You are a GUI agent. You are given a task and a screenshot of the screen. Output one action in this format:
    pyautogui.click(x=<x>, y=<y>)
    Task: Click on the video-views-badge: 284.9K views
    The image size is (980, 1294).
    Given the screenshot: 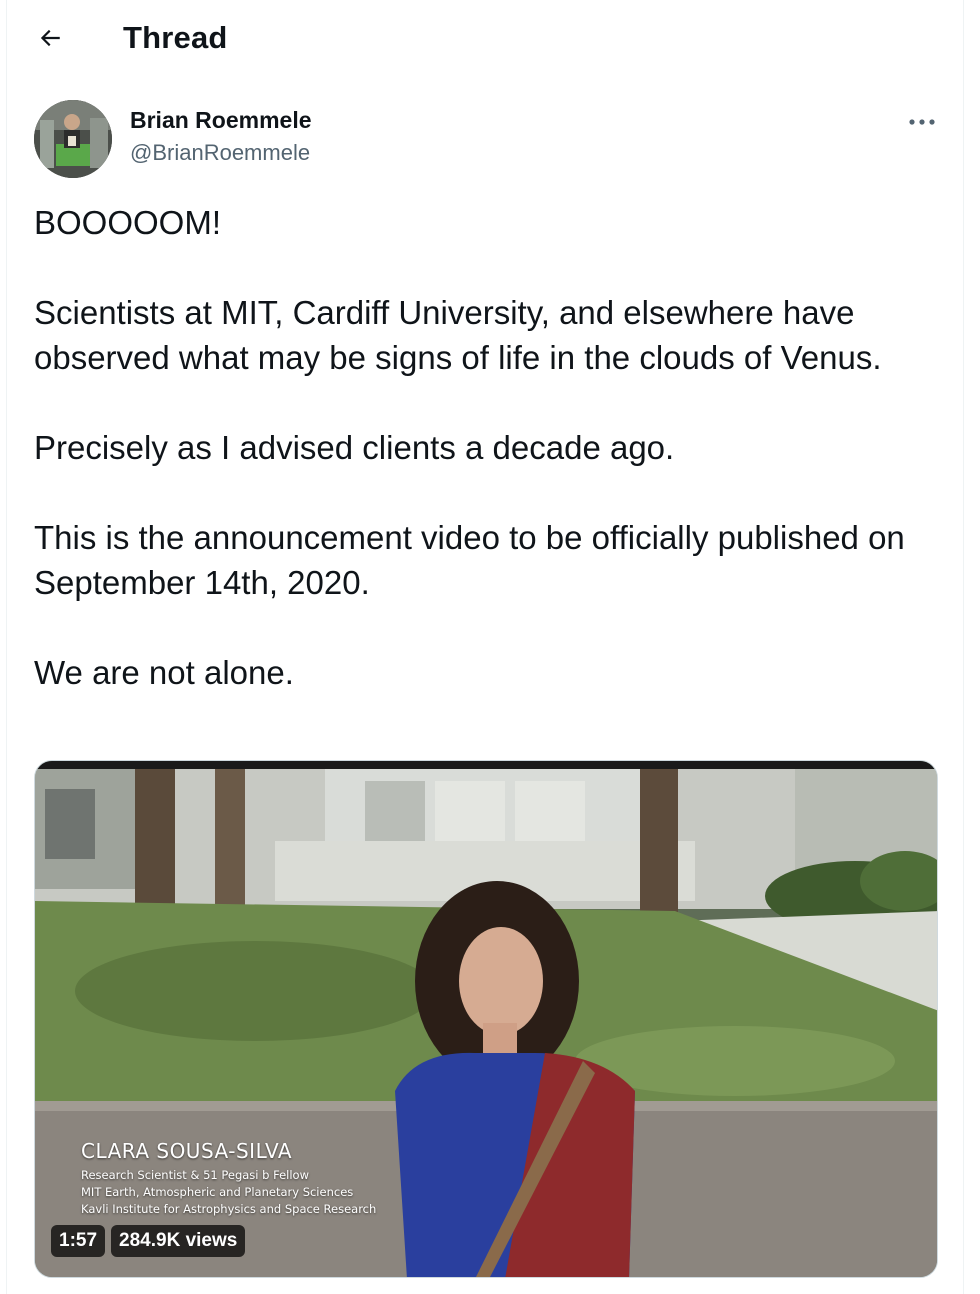 What is the action you would take?
    pyautogui.click(x=178, y=1241)
    